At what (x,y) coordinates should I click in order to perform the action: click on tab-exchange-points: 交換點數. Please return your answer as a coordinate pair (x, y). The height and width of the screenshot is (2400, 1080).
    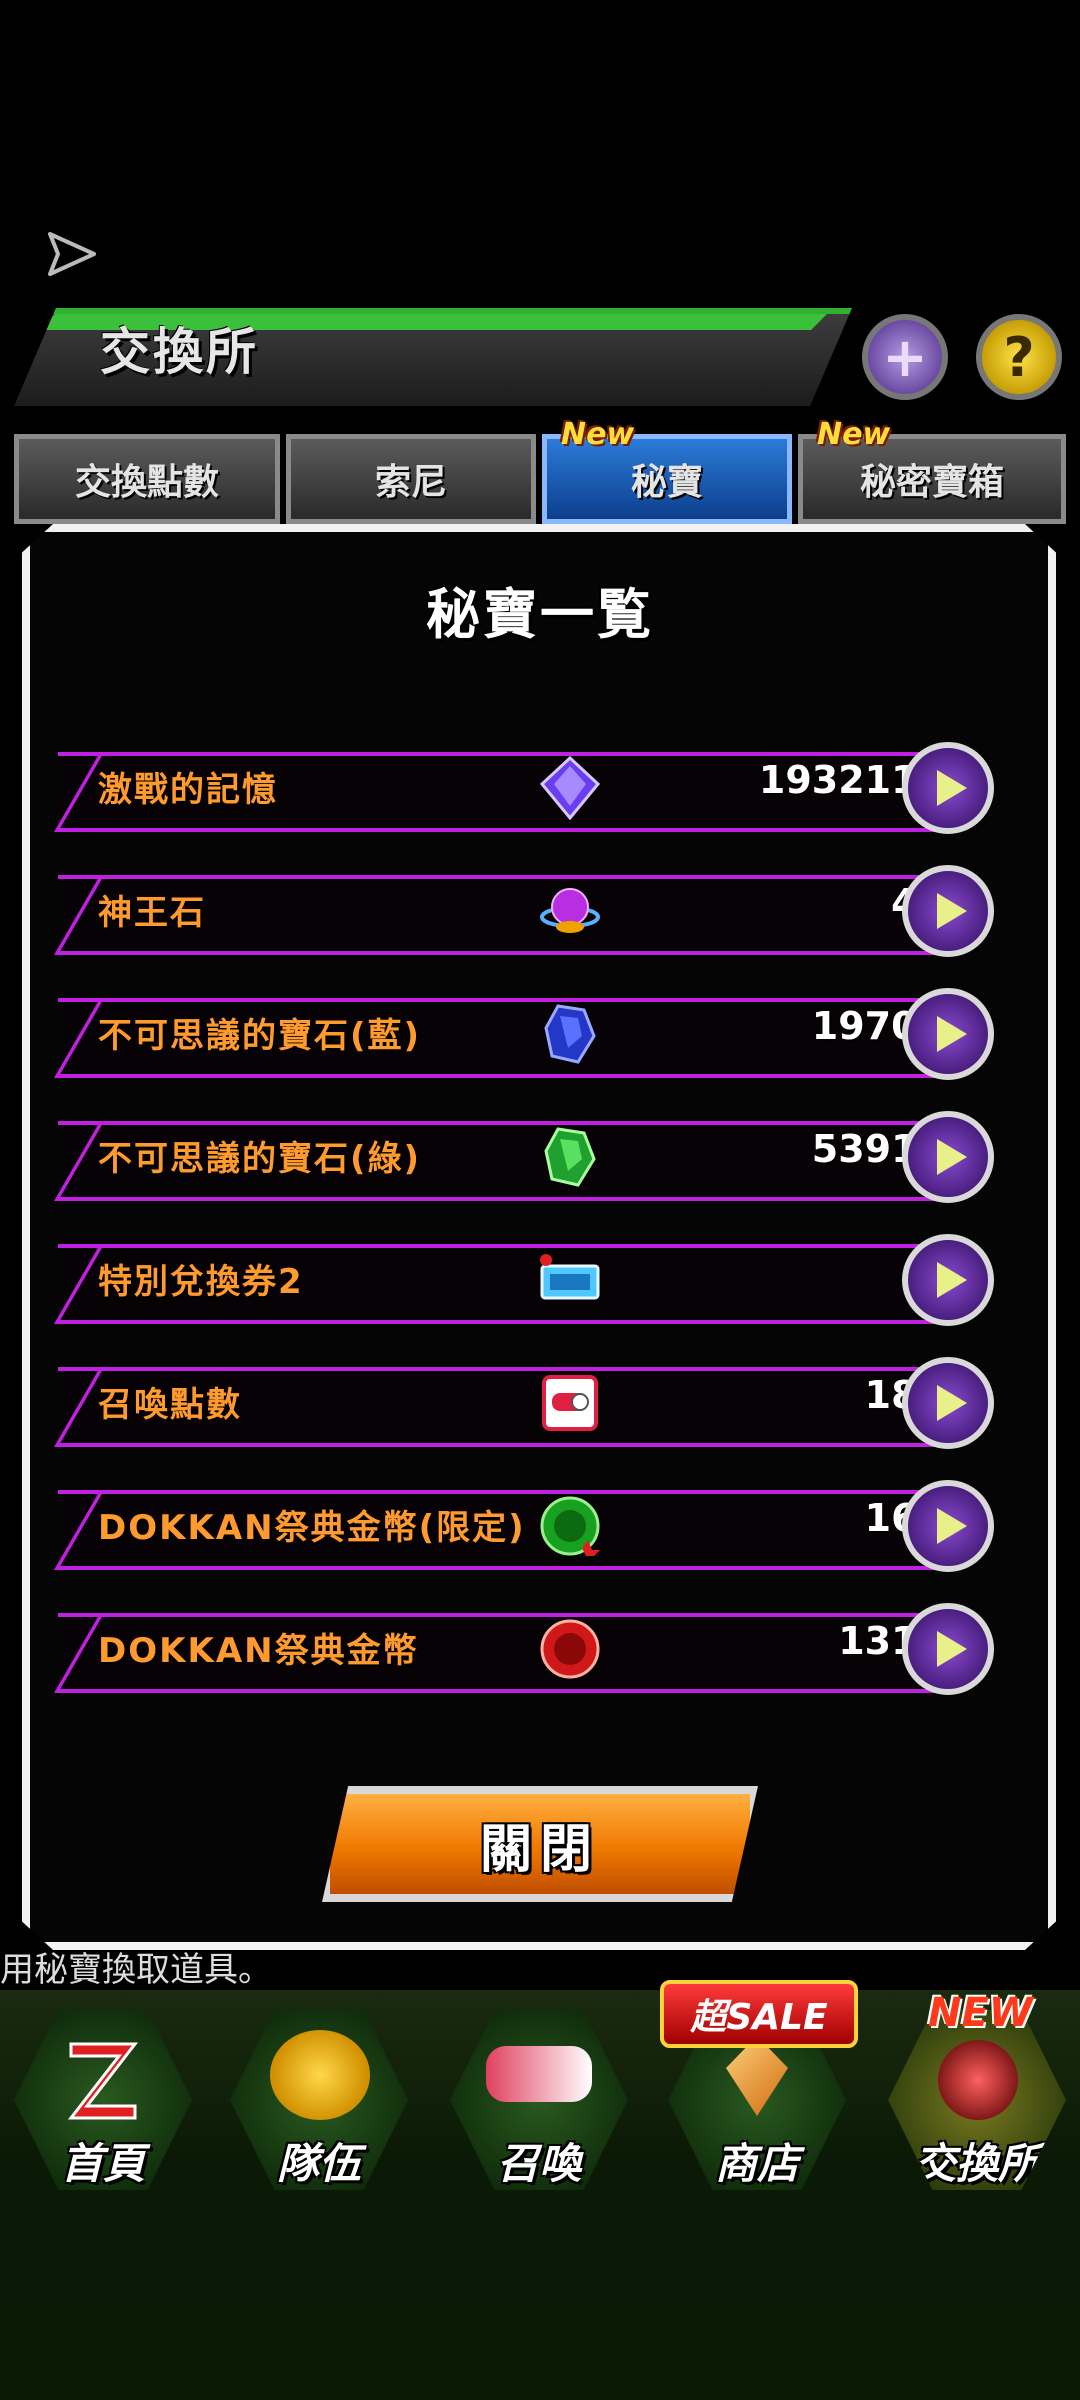
    Looking at the image, I should click on (147, 479).